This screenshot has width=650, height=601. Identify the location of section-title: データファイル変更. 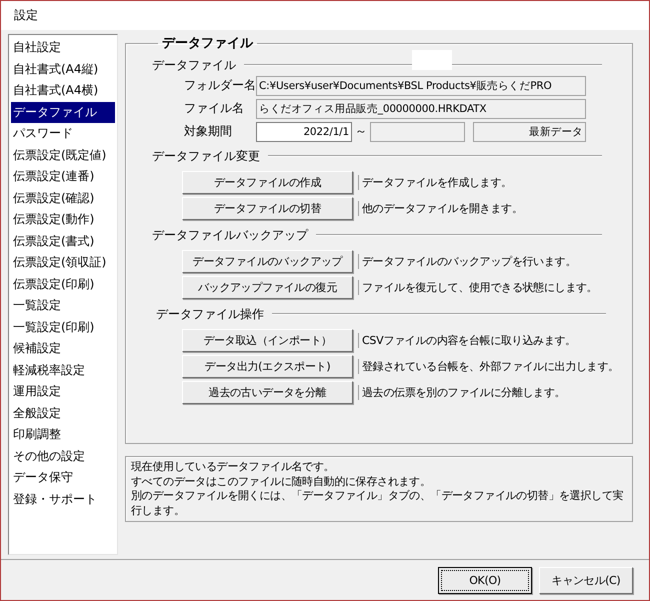
(206, 156).